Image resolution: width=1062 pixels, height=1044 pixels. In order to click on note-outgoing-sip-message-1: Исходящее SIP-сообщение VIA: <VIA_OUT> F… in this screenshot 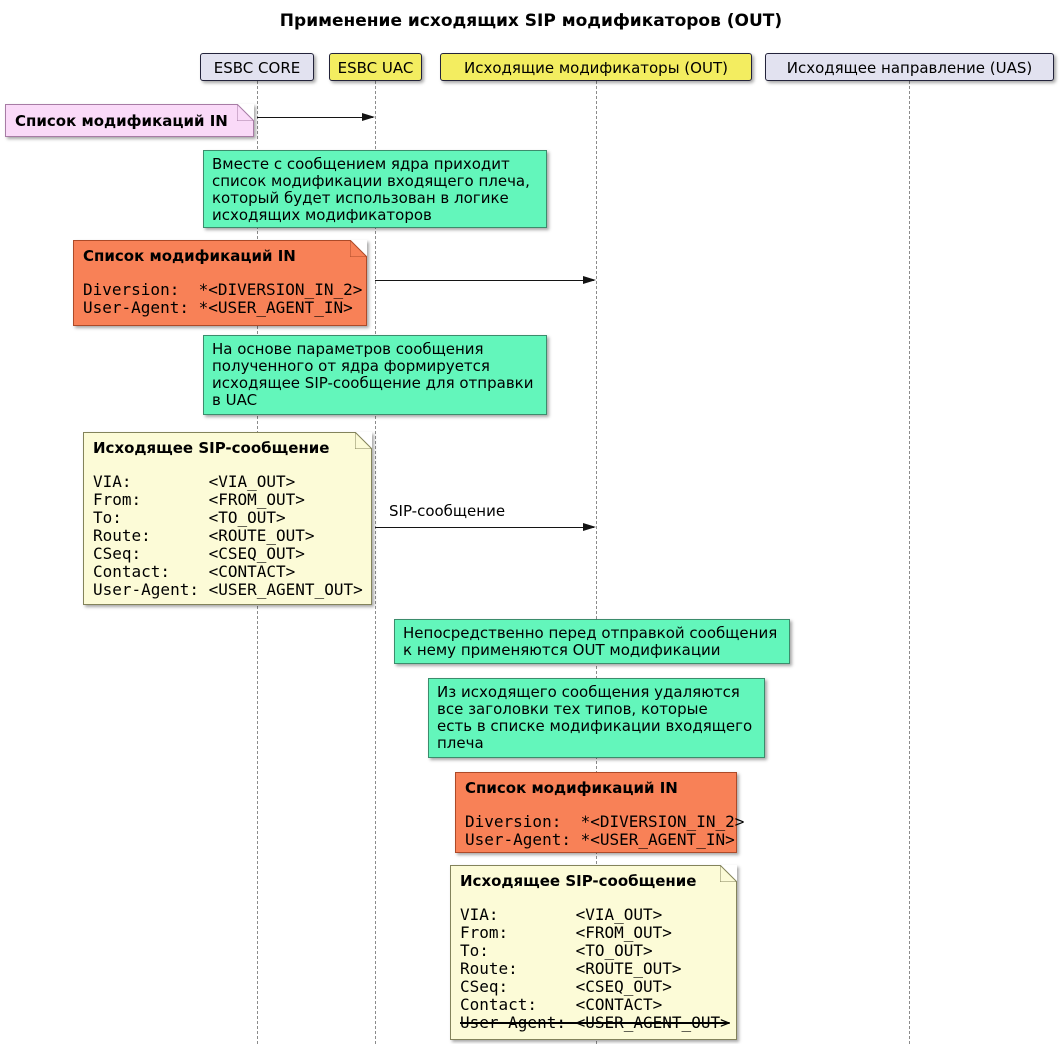, I will do `click(227, 518)`.